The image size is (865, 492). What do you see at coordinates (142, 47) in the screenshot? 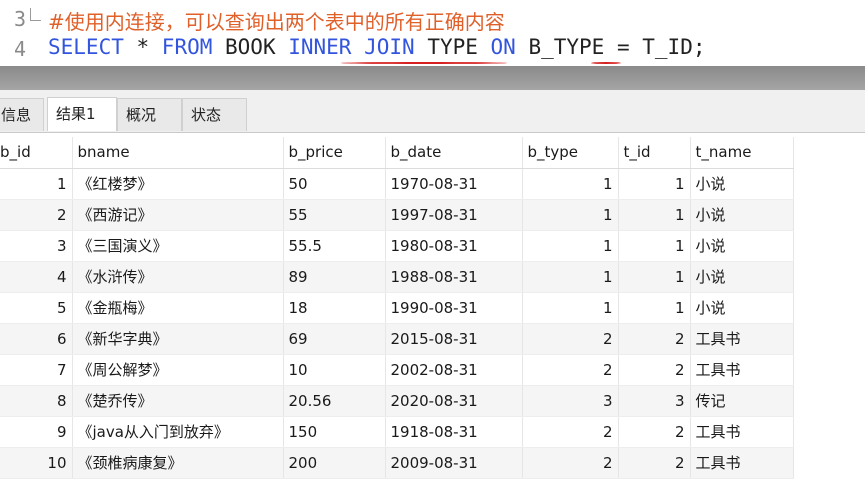
I see `token-star: *` at bounding box center [142, 47].